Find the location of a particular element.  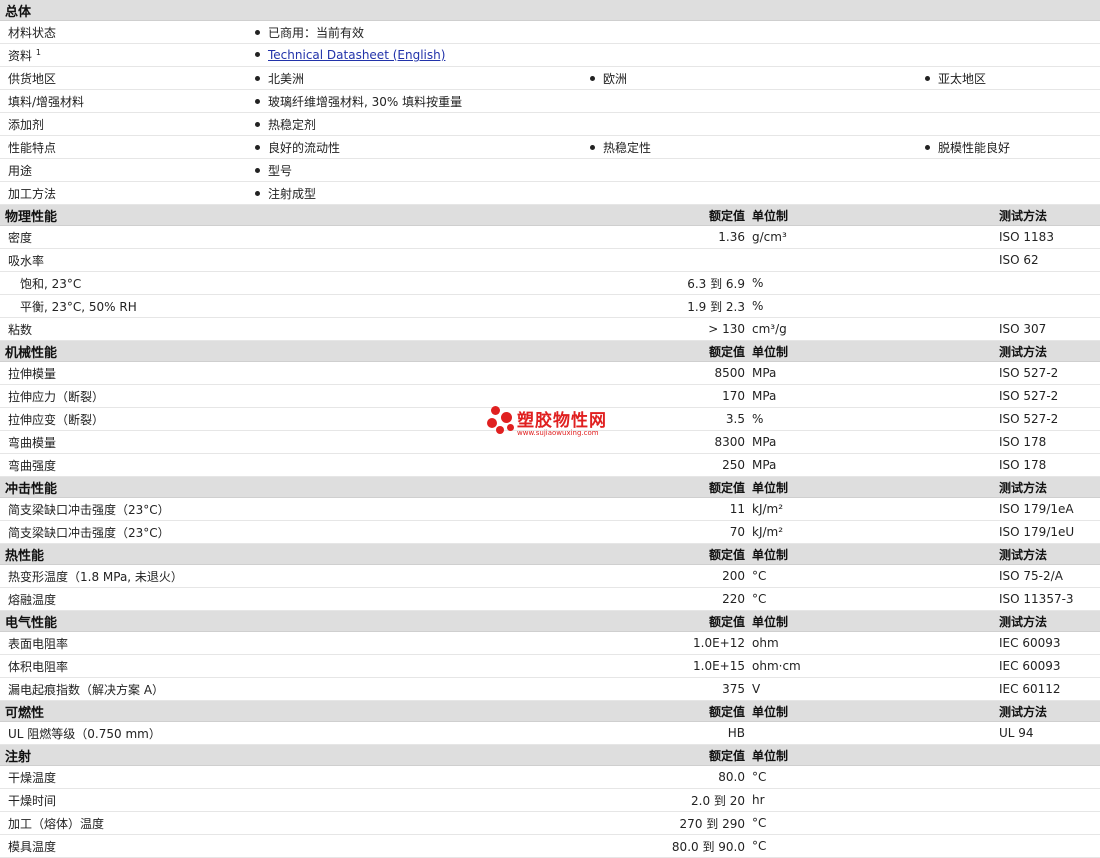

test-method: ISO 179/1eA is located at coordinates (1049, 509).